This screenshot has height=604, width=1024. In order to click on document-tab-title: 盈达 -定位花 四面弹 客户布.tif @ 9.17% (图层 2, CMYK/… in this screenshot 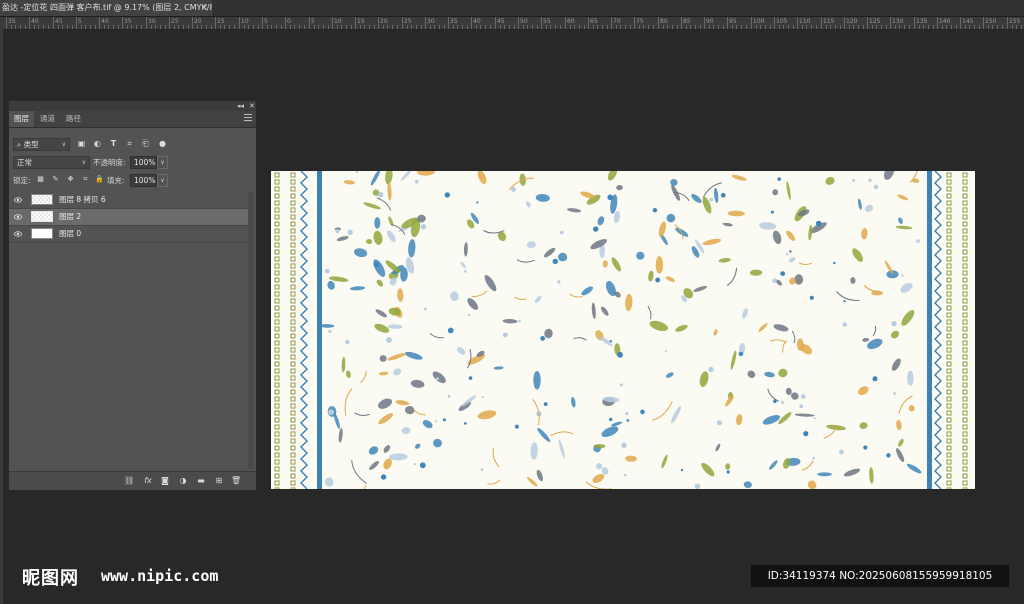, I will do `click(107, 7)`.